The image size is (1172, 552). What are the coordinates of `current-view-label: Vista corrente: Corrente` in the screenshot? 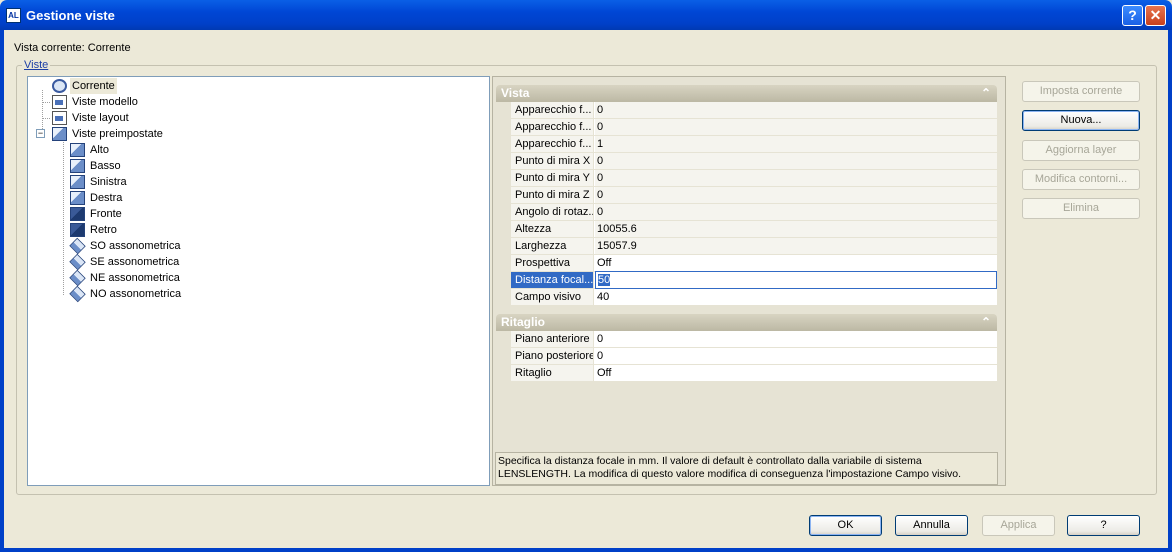 It's located at (72, 48).